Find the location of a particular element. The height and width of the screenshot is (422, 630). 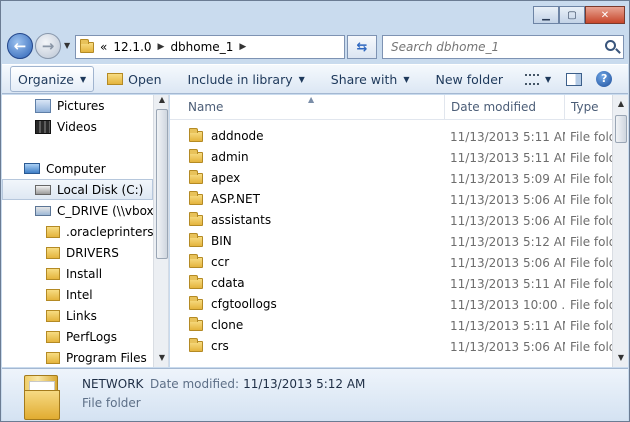

nav-item-label: Local Disk (C:) is located at coordinates (100, 189).